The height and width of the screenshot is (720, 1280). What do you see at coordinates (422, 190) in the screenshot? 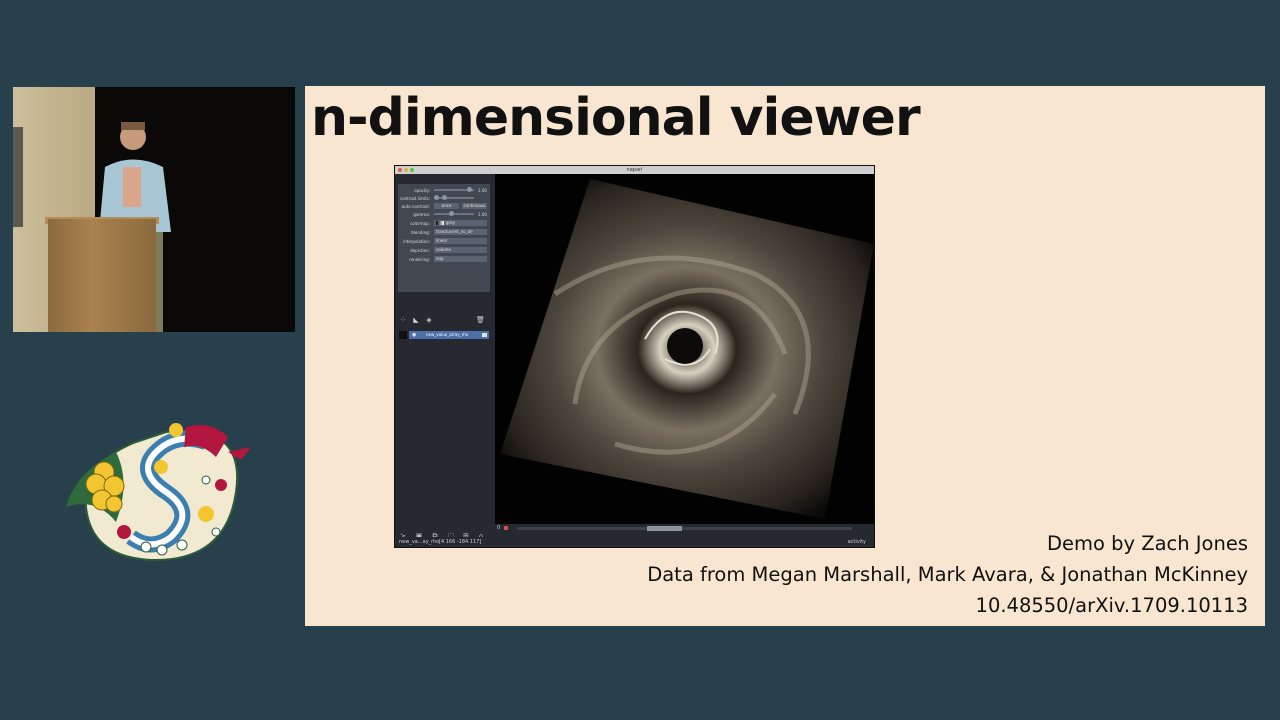
I see `opacity-label: opacity:` at bounding box center [422, 190].